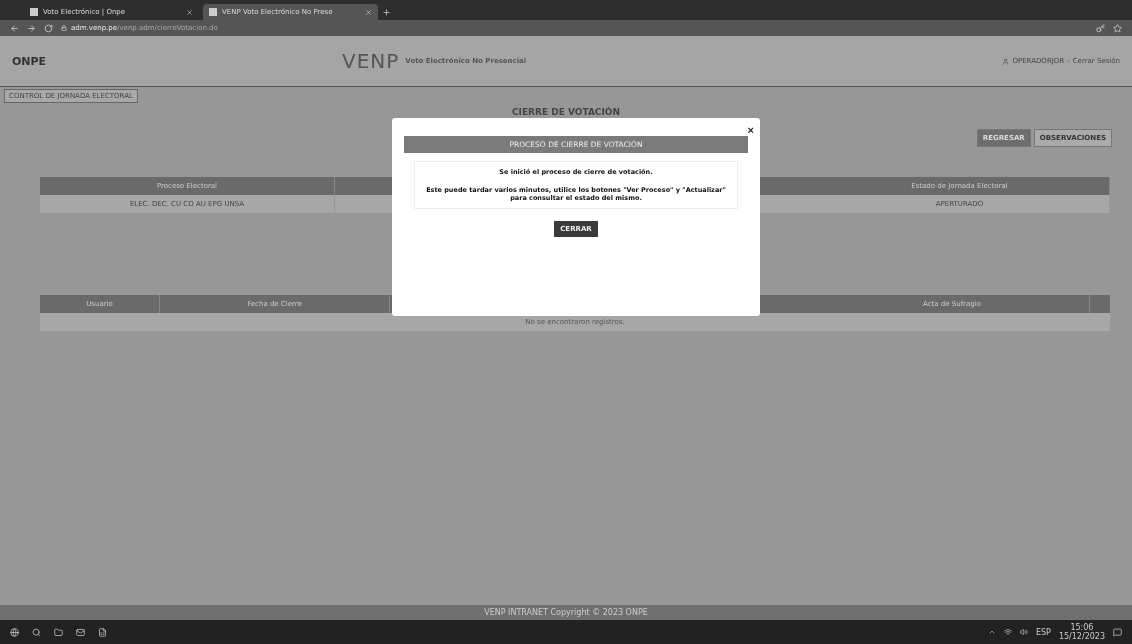 This screenshot has width=1132, height=644. What do you see at coordinates (1023, 632) in the screenshot?
I see `speaker-icon` at bounding box center [1023, 632].